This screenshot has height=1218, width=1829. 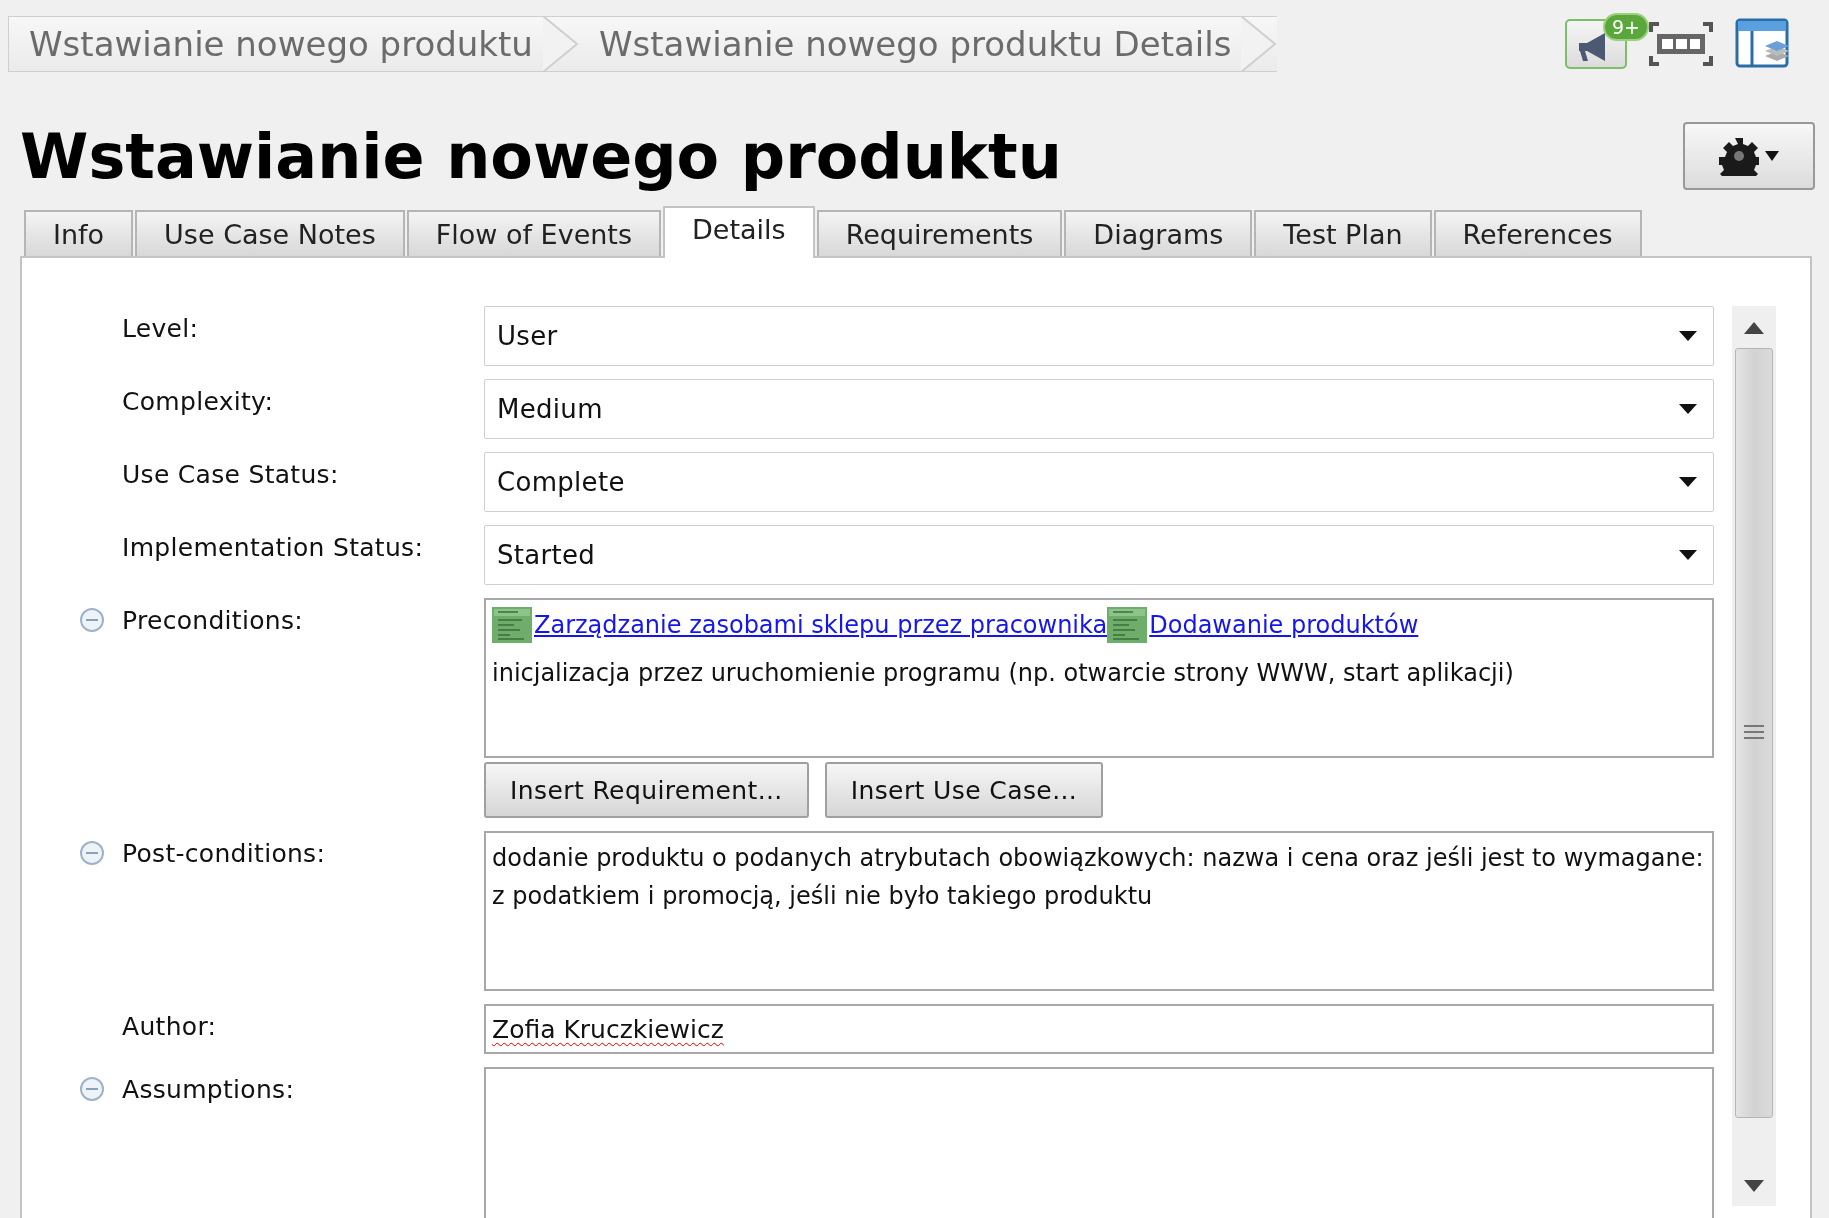 What do you see at coordinates (541, 156) in the screenshot?
I see `page-title: Wstawianie nowego produktu` at bounding box center [541, 156].